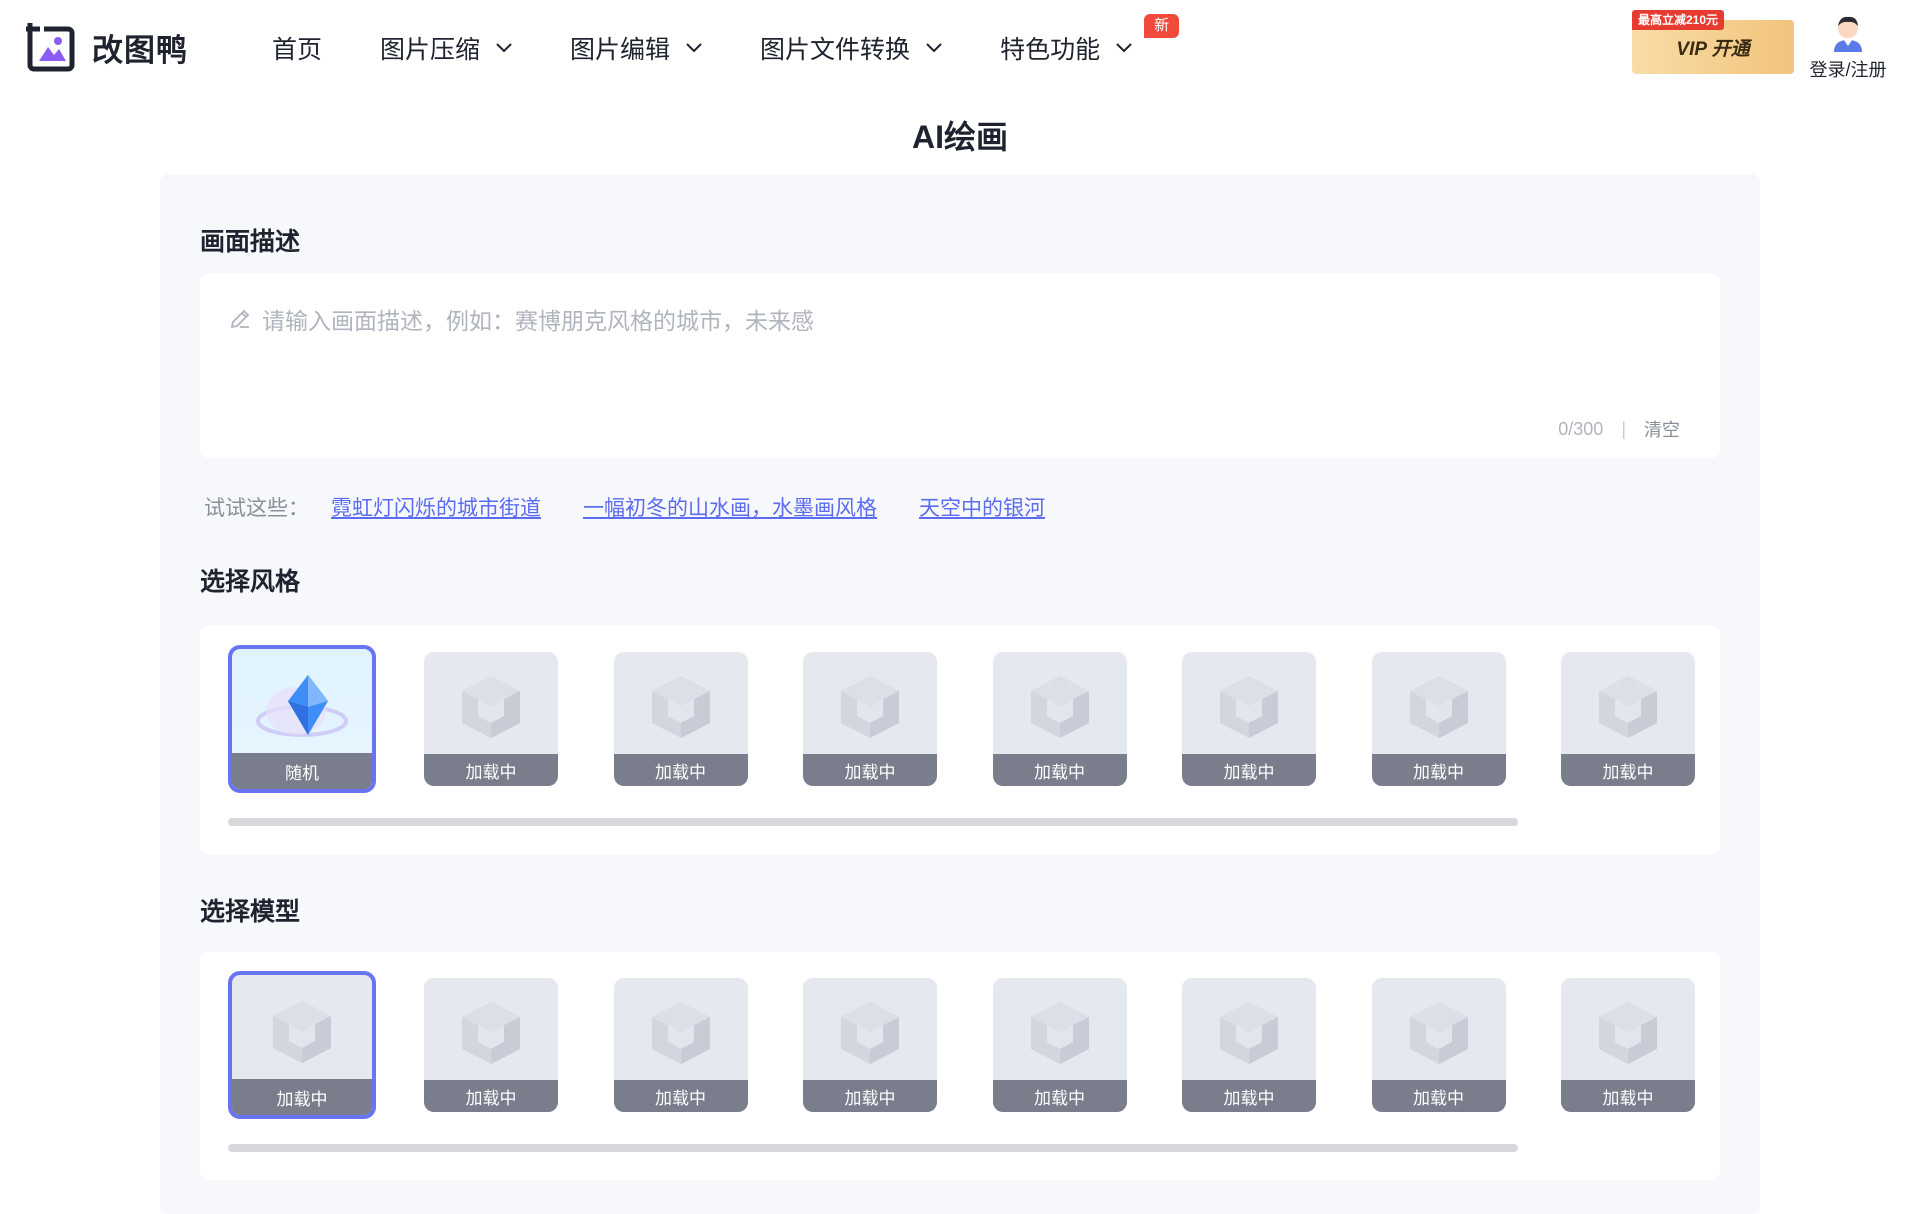  Describe the element at coordinates (240, 319) in the screenshot. I see `pencil-icon` at that location.